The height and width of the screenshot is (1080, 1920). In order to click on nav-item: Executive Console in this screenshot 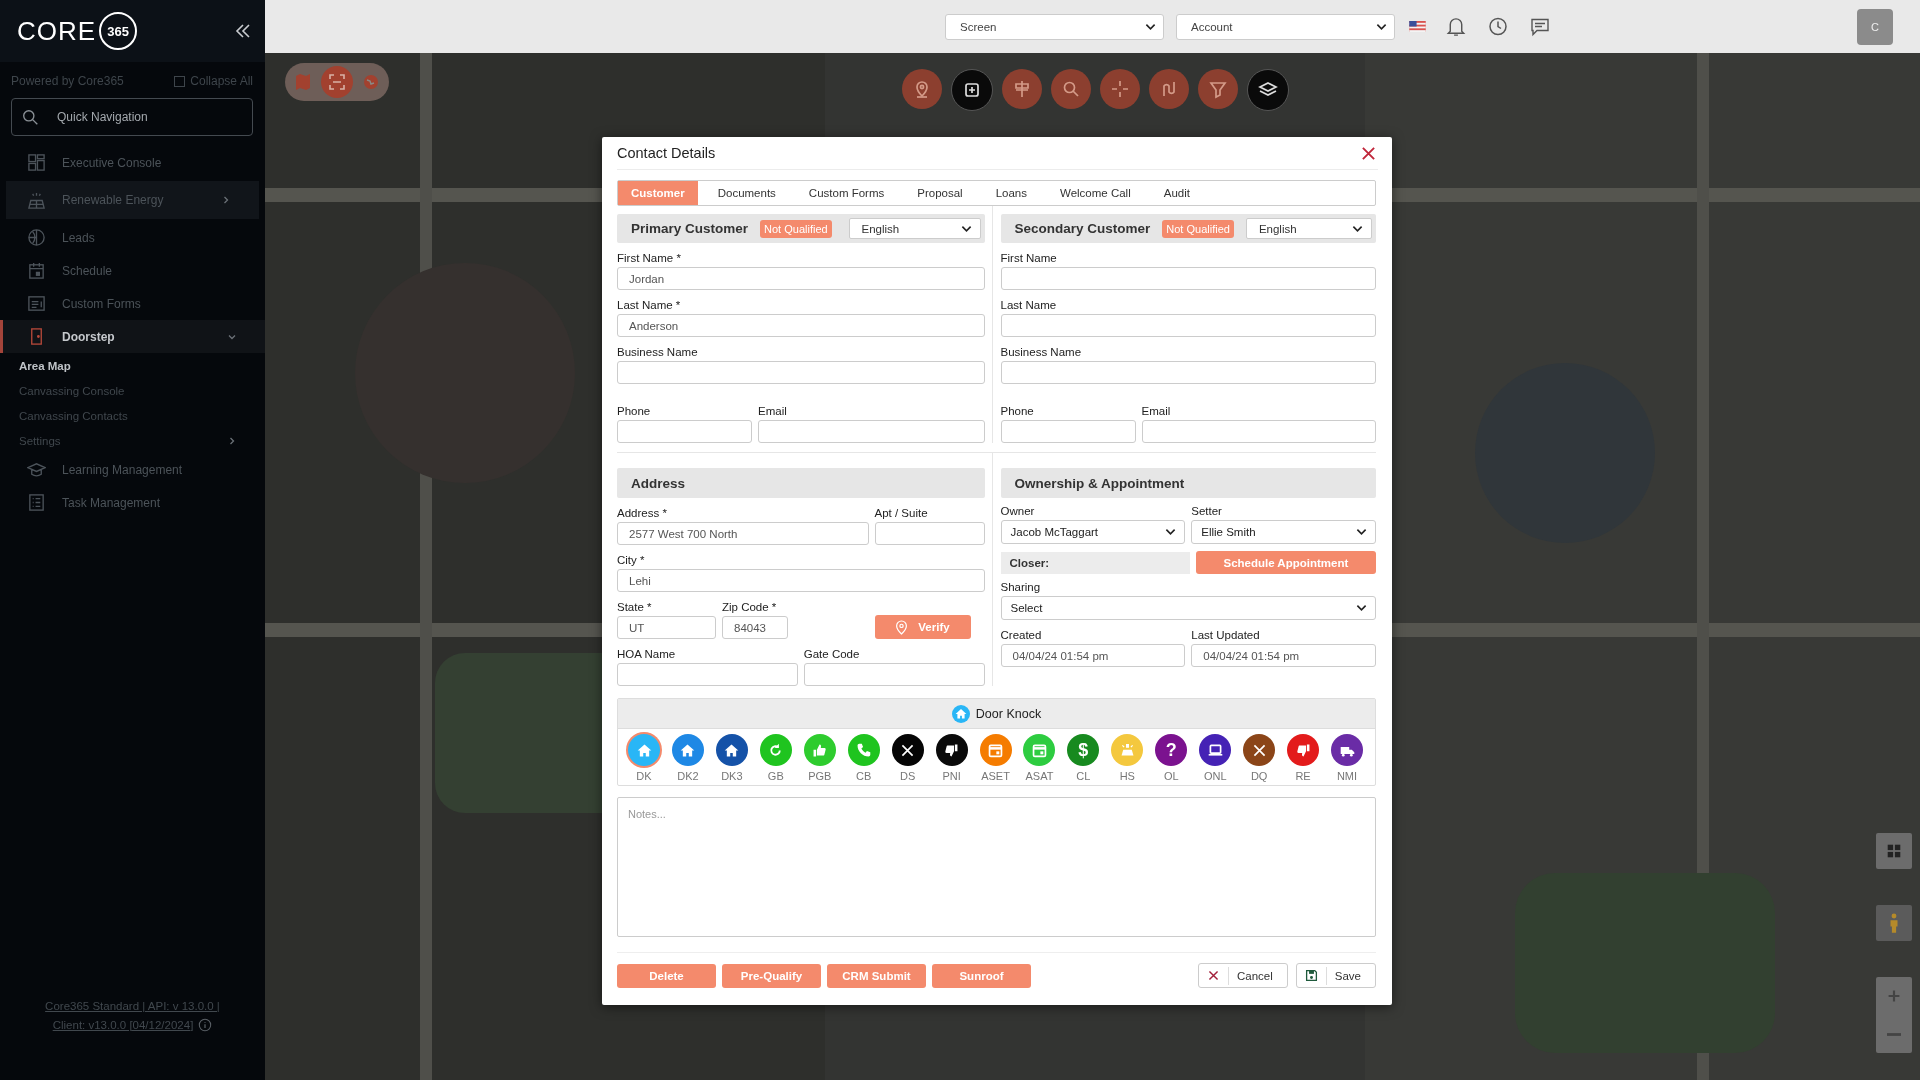, I will do `click(132, 162)`.